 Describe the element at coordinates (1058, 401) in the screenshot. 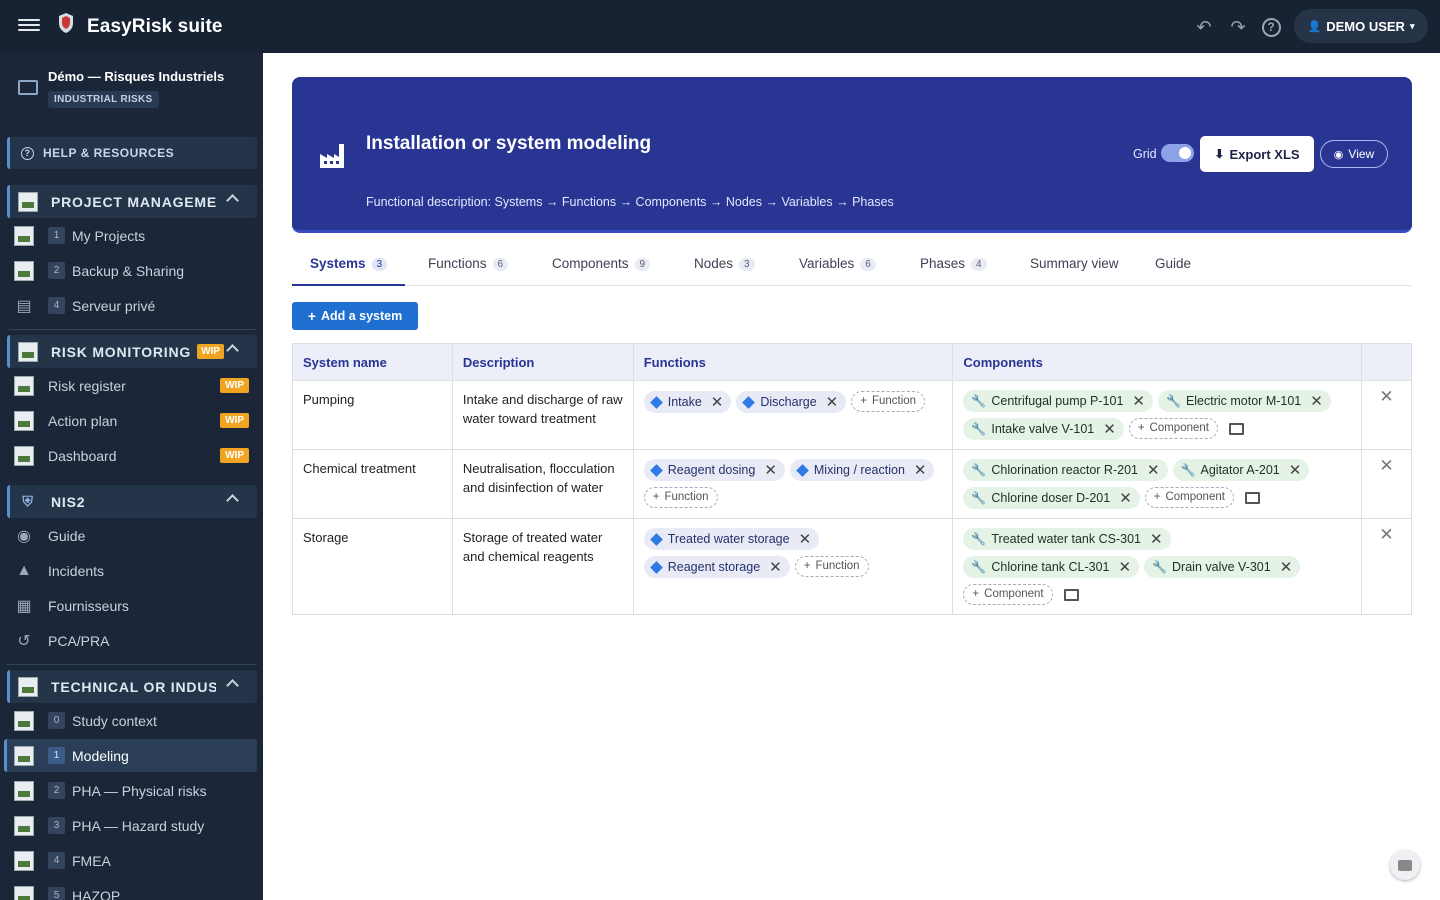

I see `component-chip: 🔧 Centrifugal pump P-101 ✕` at that location.